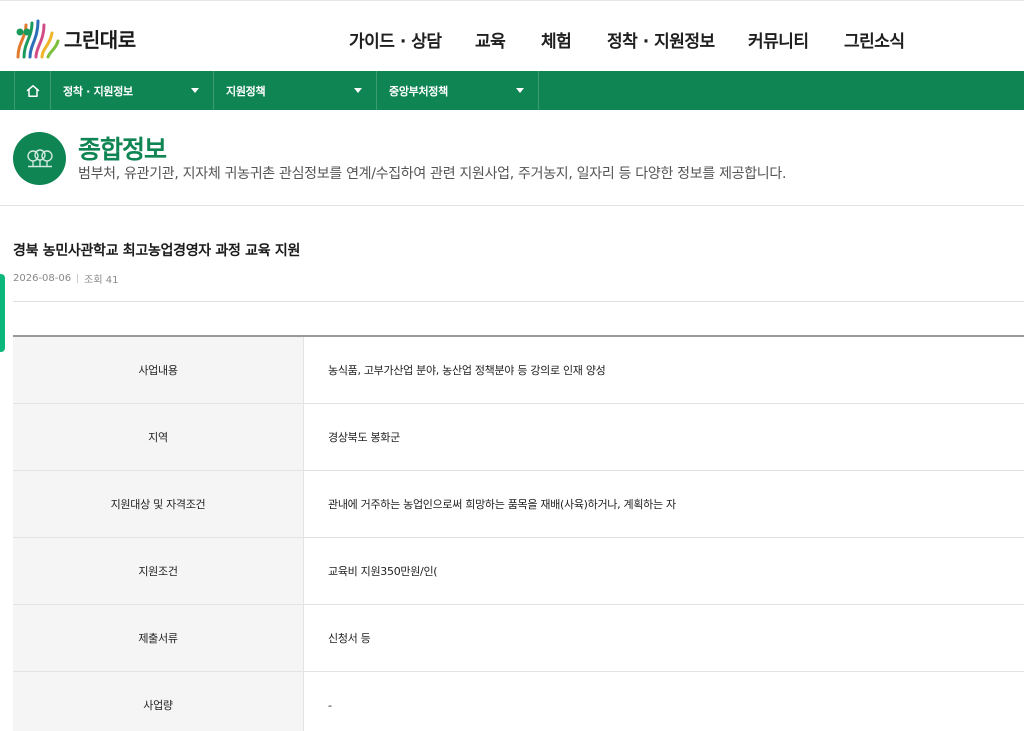 The height and width of the screenshot is (731, 1024). What do you see at coordinates (383, 571) in the screenshot?
I see `row-value: 교육비 지원350만원/인(` at bounding box center [383, 571].